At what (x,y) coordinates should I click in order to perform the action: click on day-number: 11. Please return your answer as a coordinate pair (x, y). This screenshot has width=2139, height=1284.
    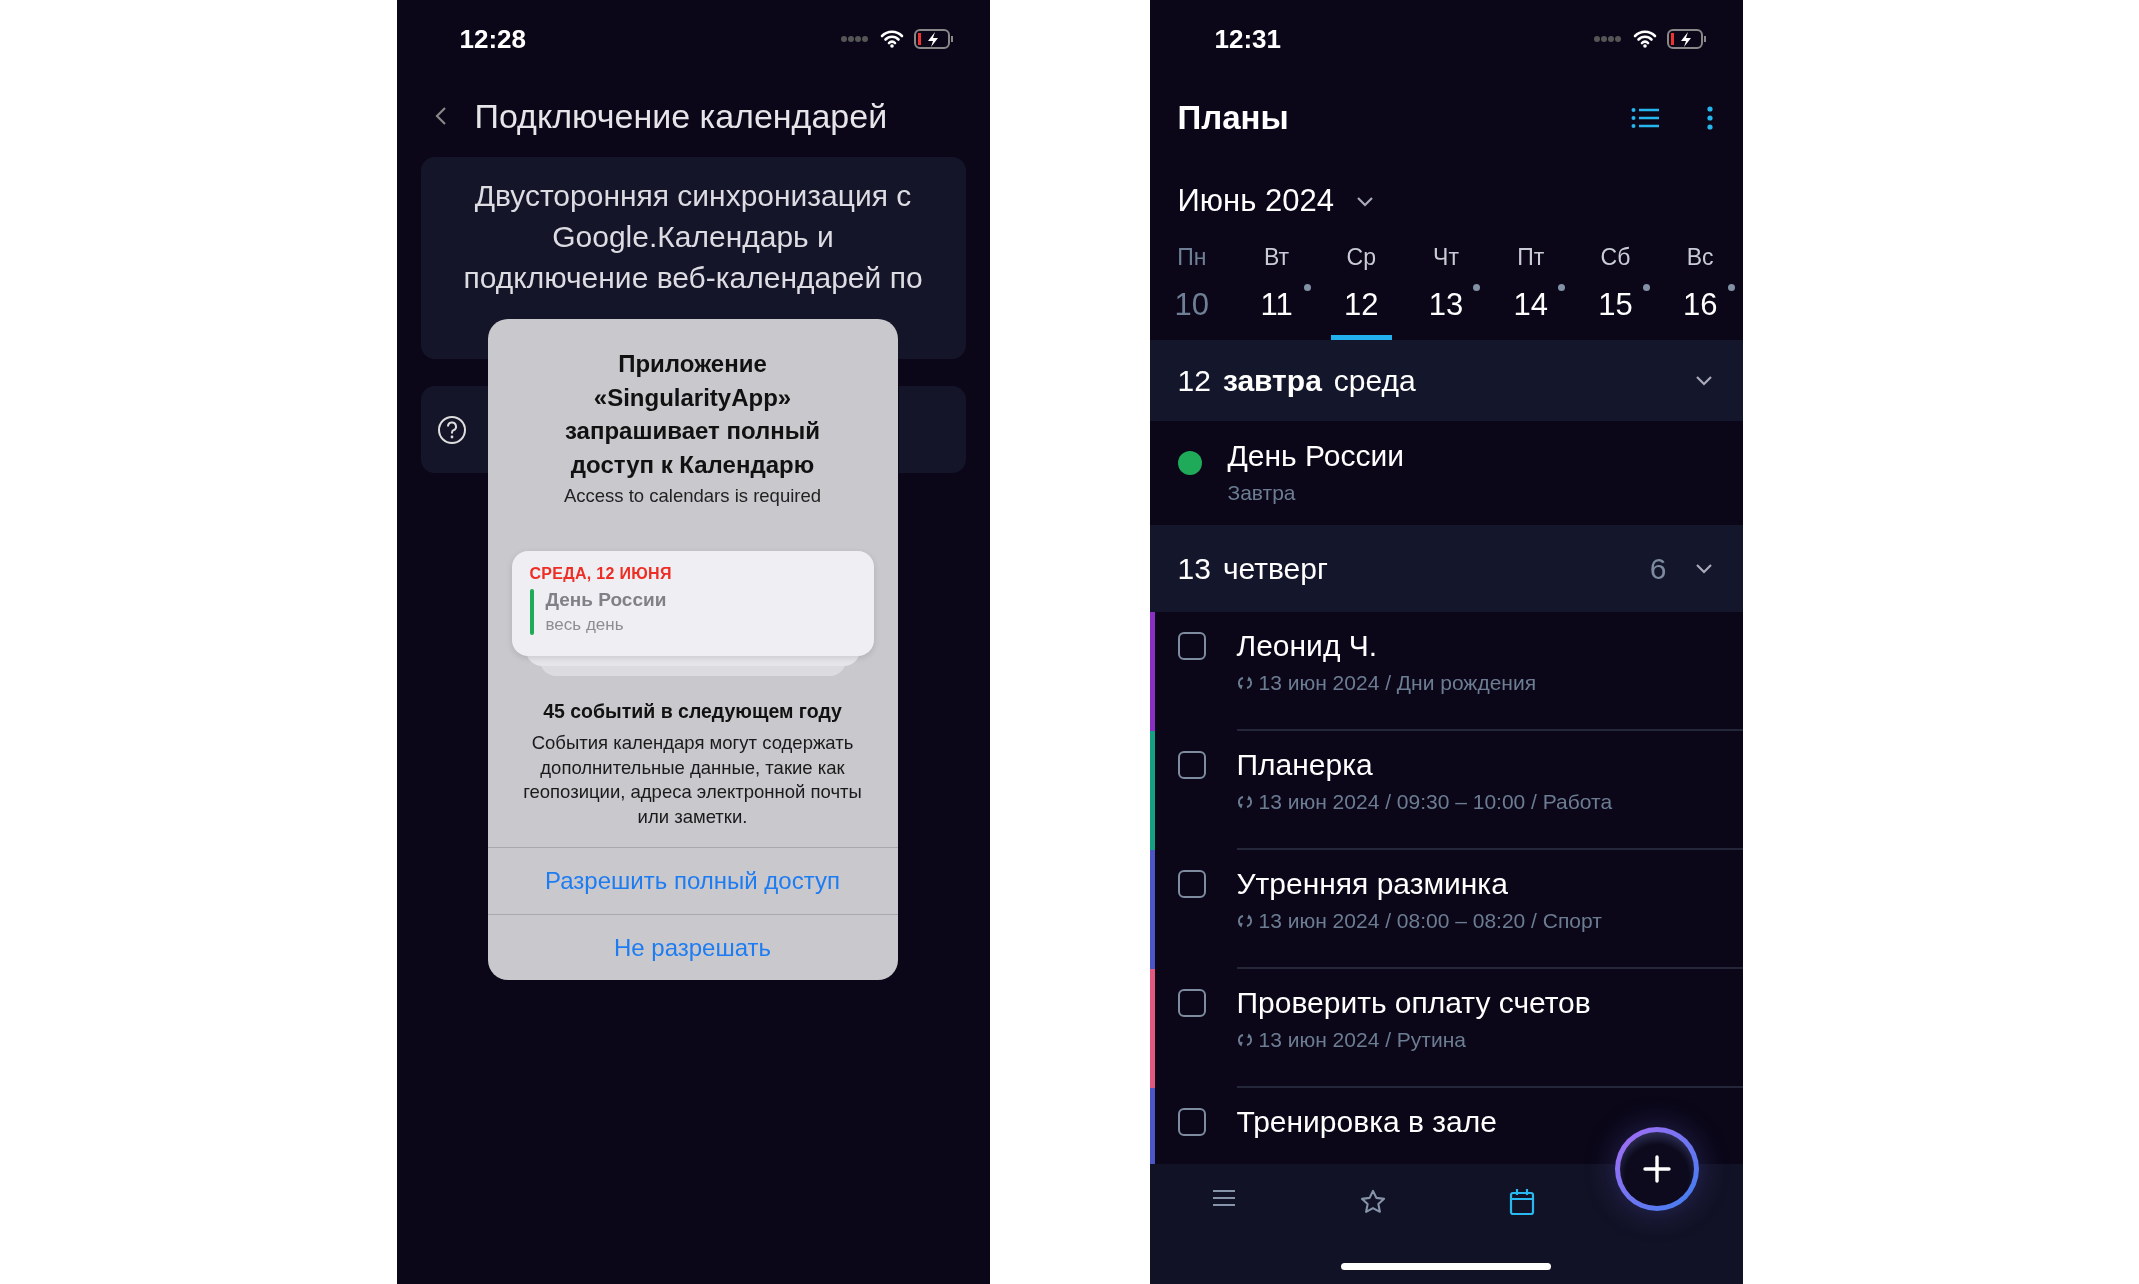
    Looking at the image, I should click on (1276, 305).